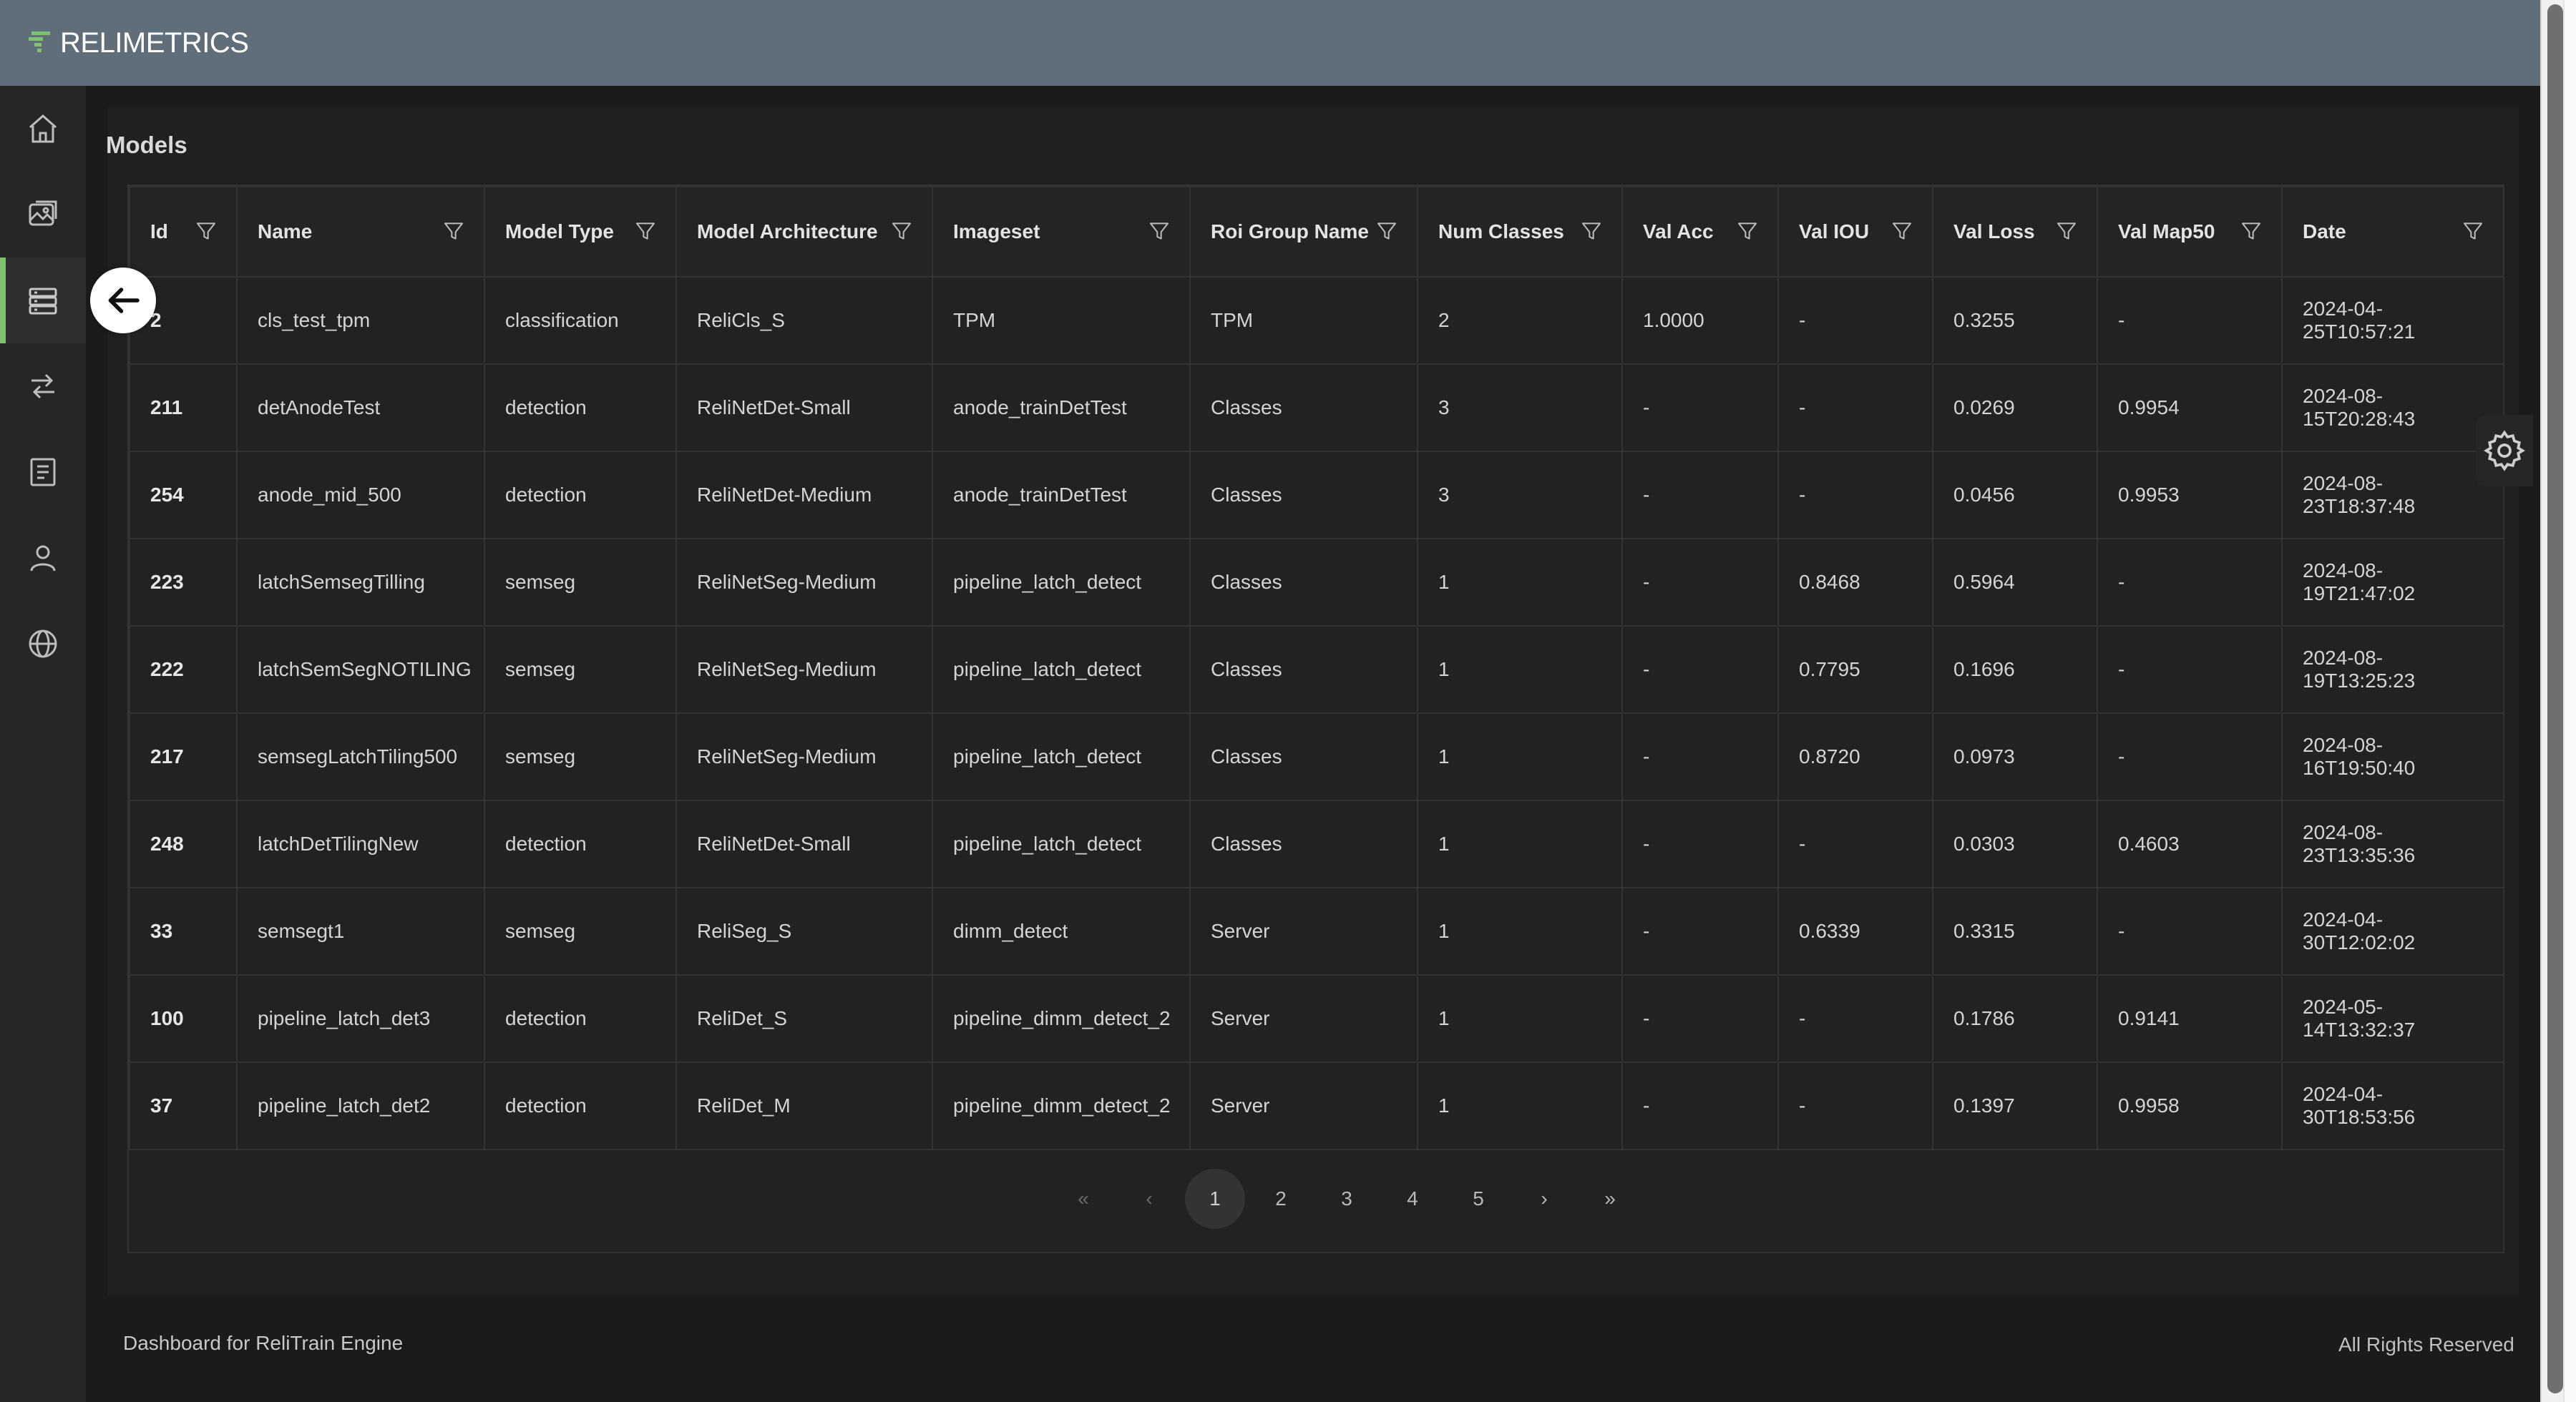  I want to click on date-value: 2024-04-​30T18:53:56, so click(2359, 1105).